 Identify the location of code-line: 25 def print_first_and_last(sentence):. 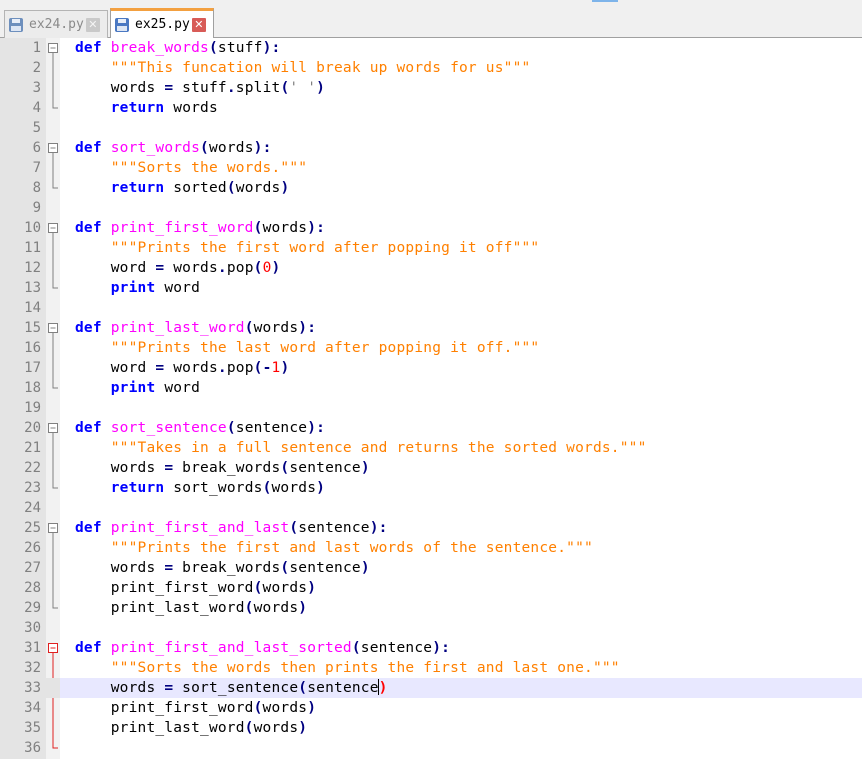
(431, 528).